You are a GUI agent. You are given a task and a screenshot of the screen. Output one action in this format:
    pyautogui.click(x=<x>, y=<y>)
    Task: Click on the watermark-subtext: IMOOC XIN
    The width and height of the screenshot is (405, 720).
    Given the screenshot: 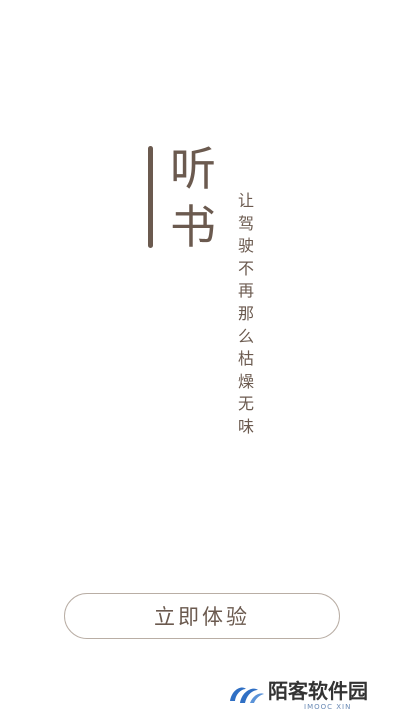 What is the action you would take?
    pyautogui.click(x=328, y=707)
    